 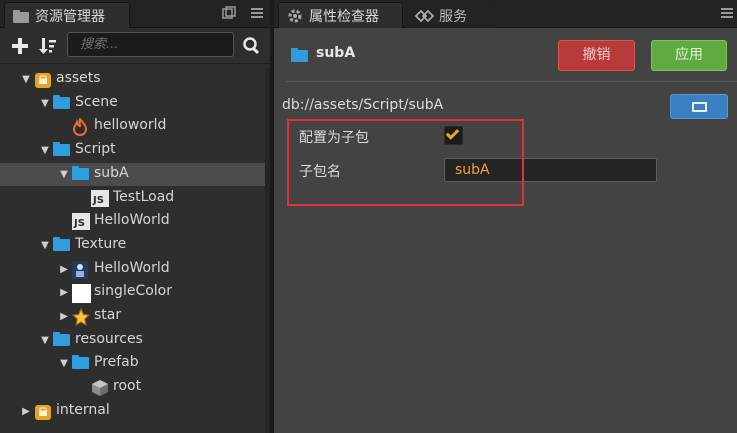 What do you see at coordinates (83, 409) in the screenshot?
I see `tree-item-label: internal` at bounding box center [83, 409].